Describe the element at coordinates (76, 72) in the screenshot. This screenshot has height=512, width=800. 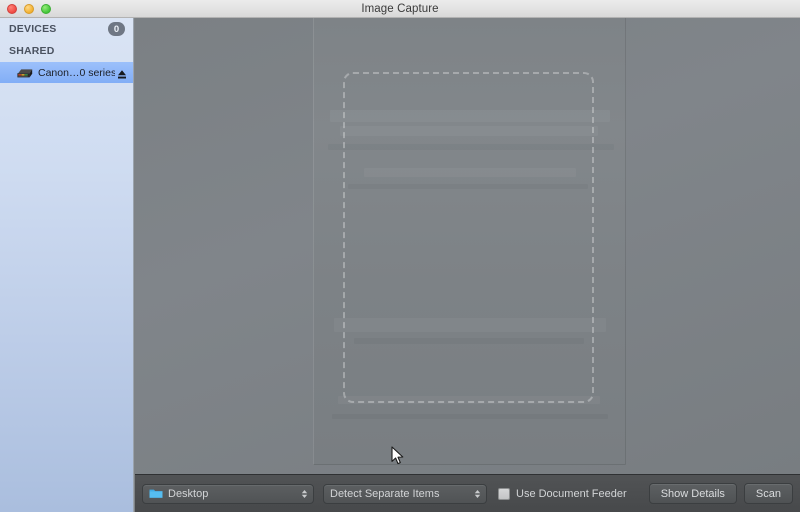
I see `sidebar-item-canon-scanner-label: Canon…0 series` at that location.